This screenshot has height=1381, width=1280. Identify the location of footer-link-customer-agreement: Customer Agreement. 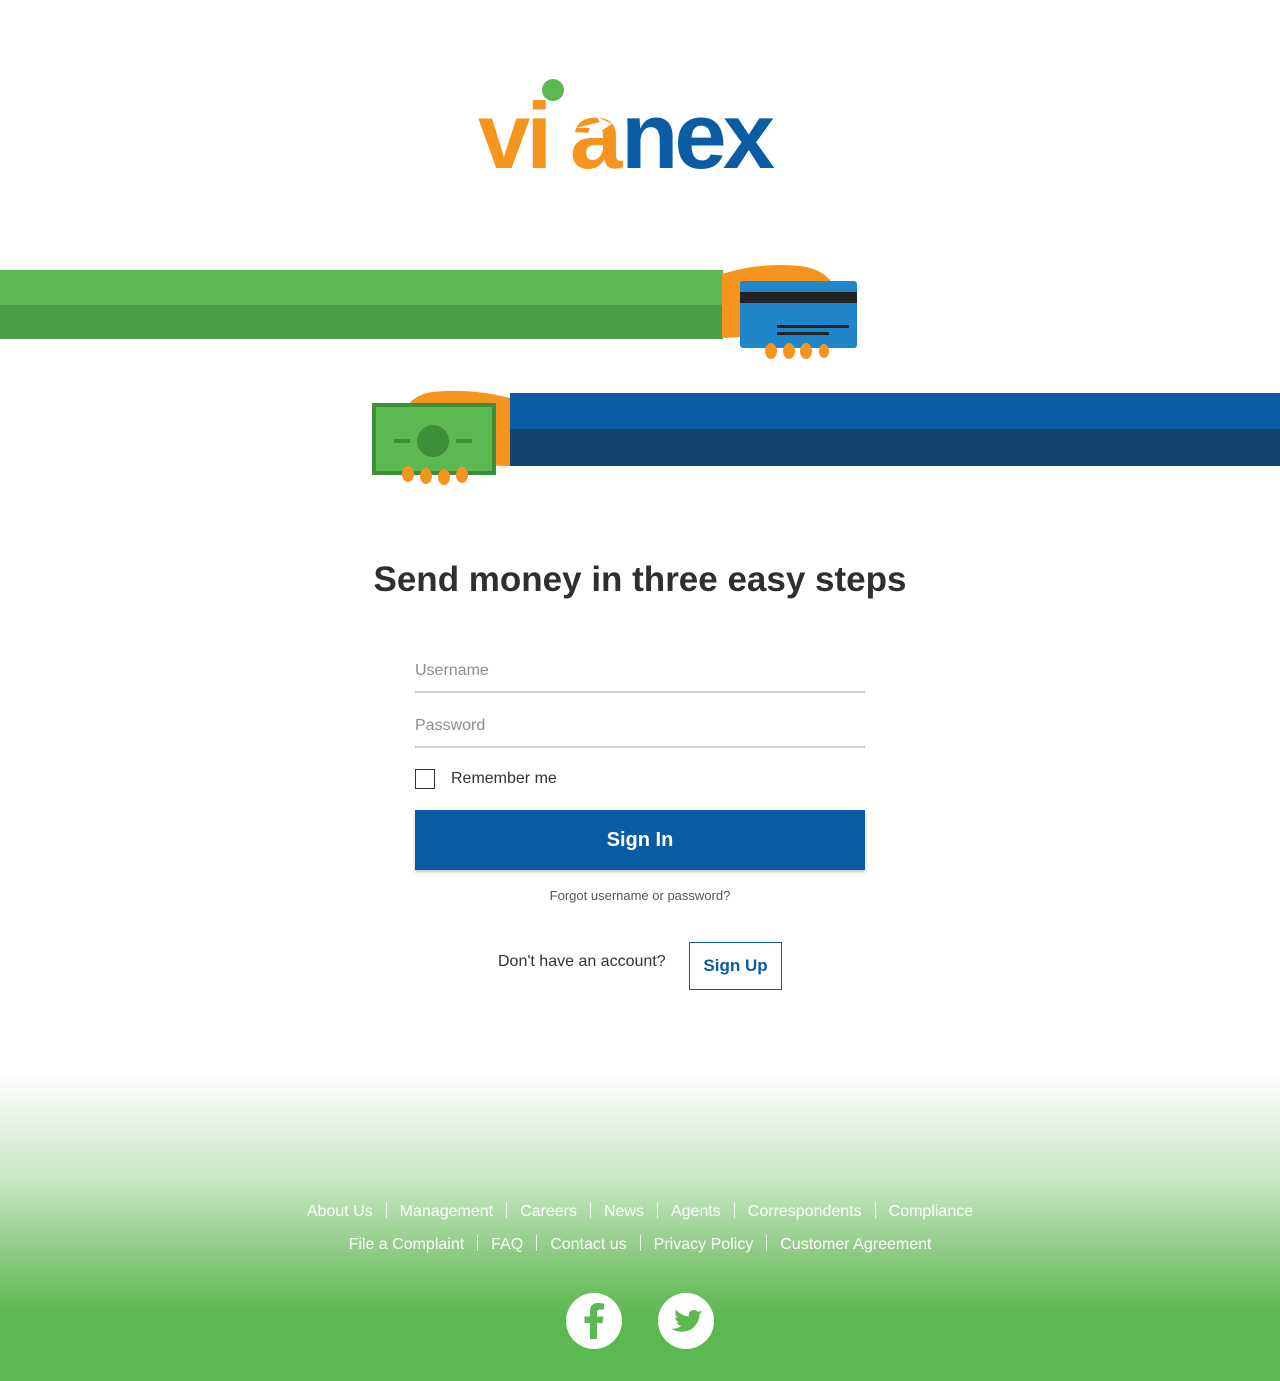
(855, 1244).